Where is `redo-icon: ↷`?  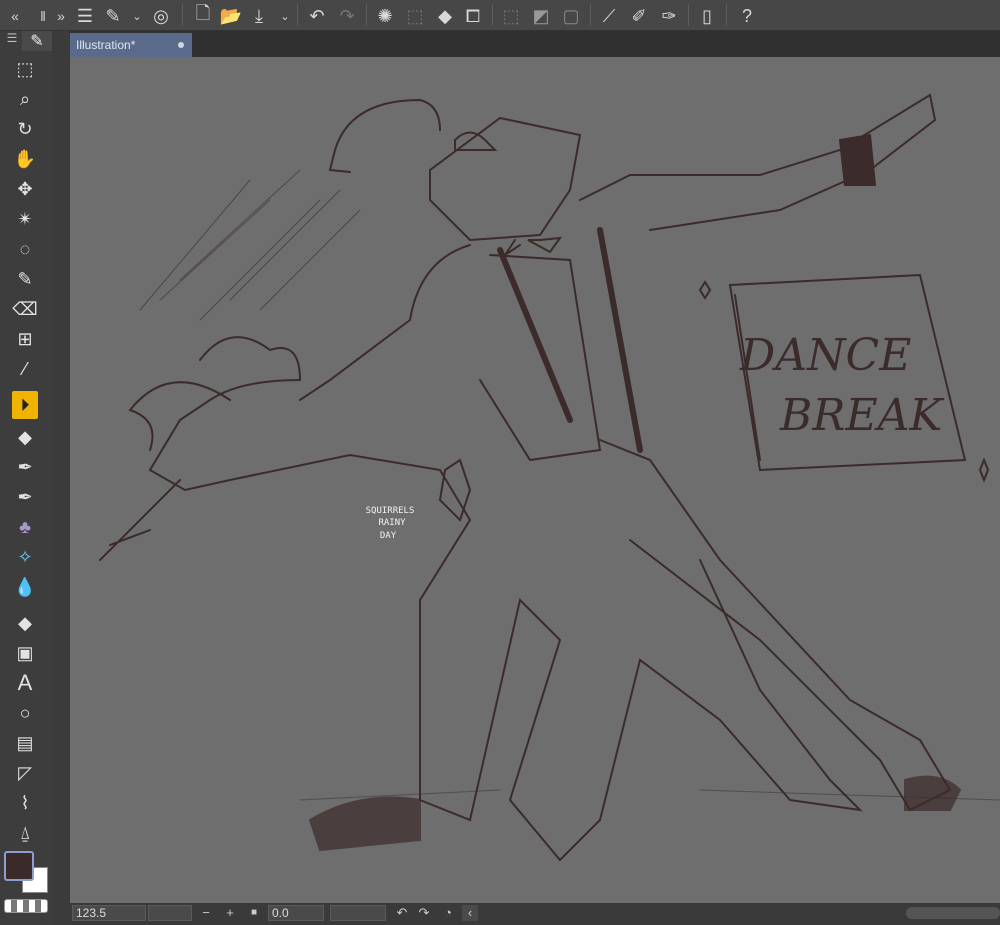
redo-icon: ↷ is located at coordinates (347, 16).